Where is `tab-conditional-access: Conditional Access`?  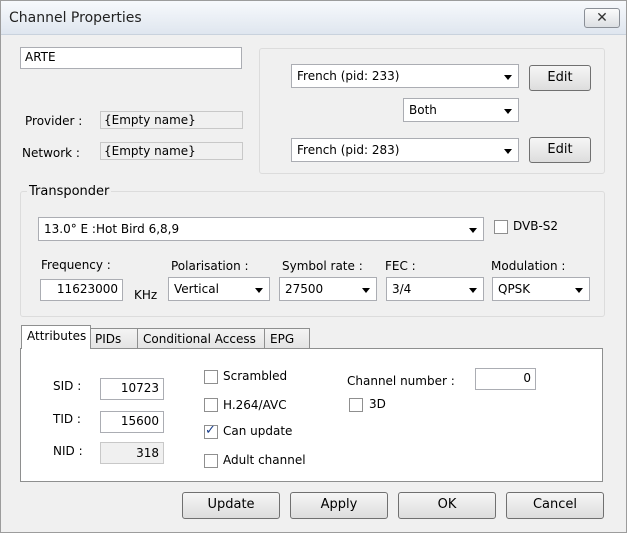
tab-conditional-access: Conditional Access is located at coordinates (201, 339).